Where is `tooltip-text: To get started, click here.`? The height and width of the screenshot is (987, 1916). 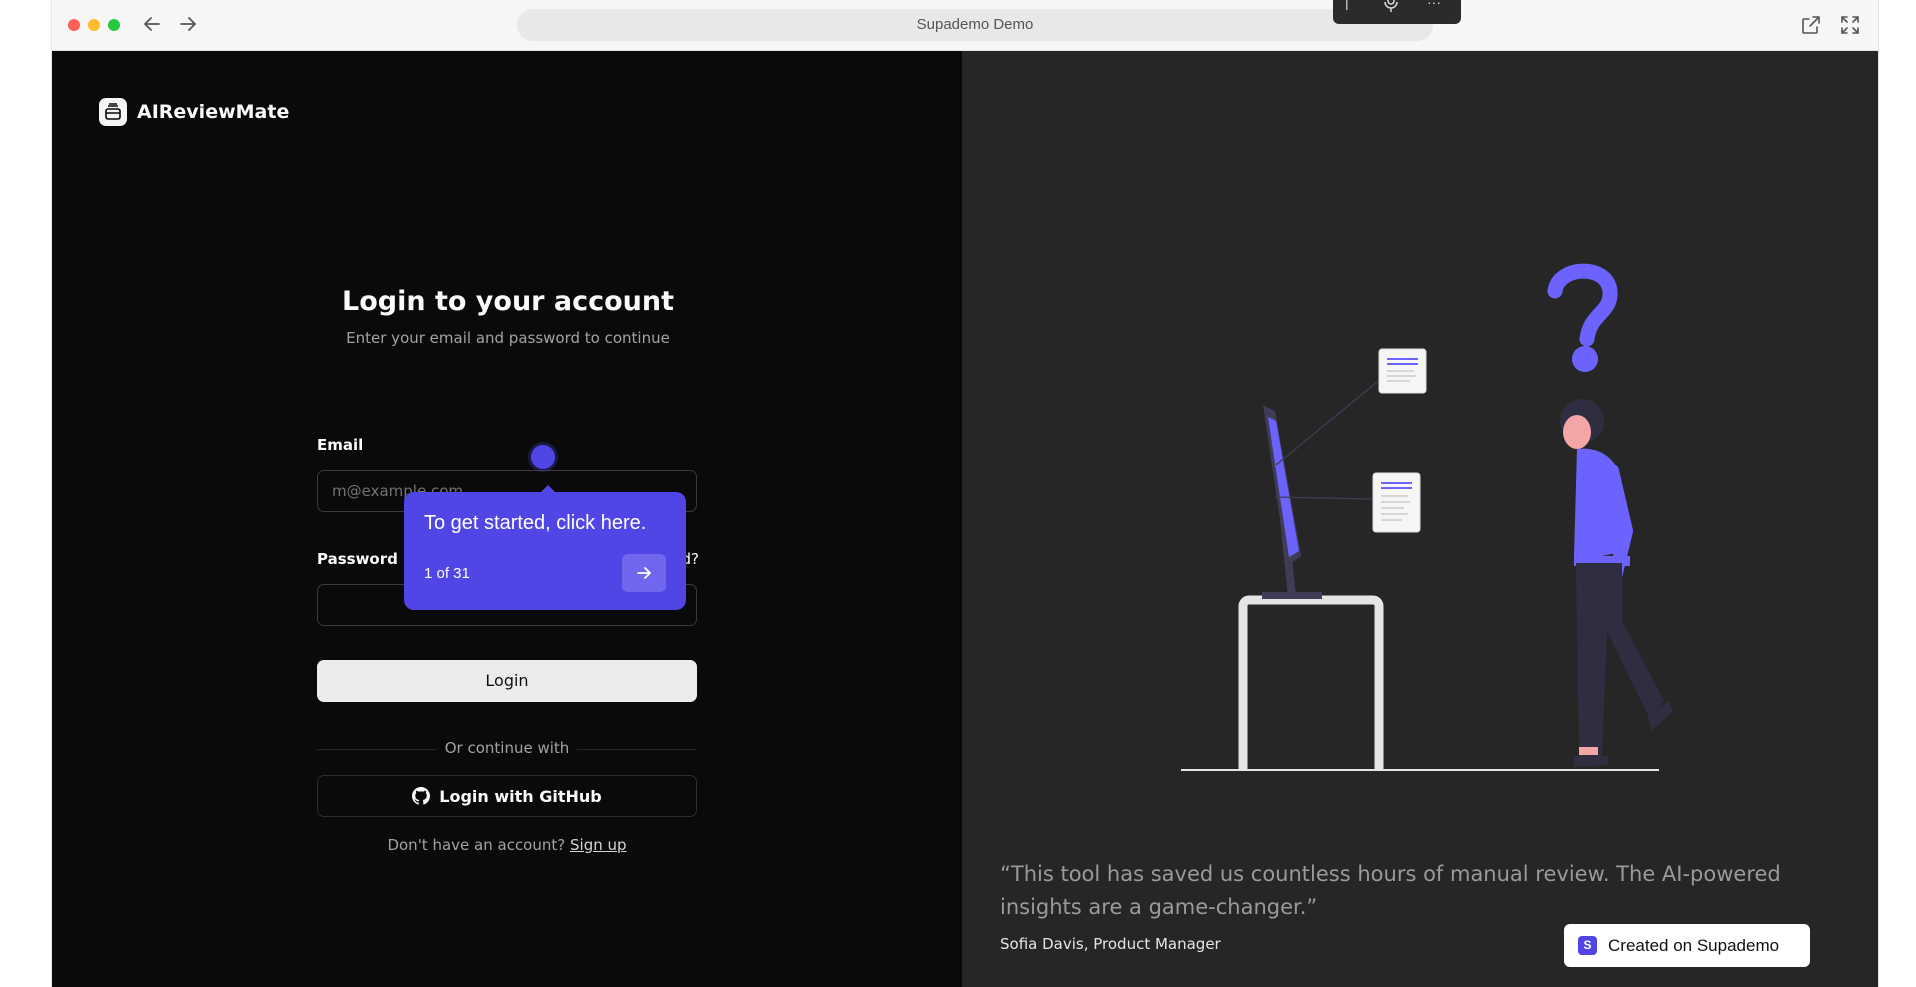 tooltip-text: To get started, click here. is located at coordinates (535, 523).